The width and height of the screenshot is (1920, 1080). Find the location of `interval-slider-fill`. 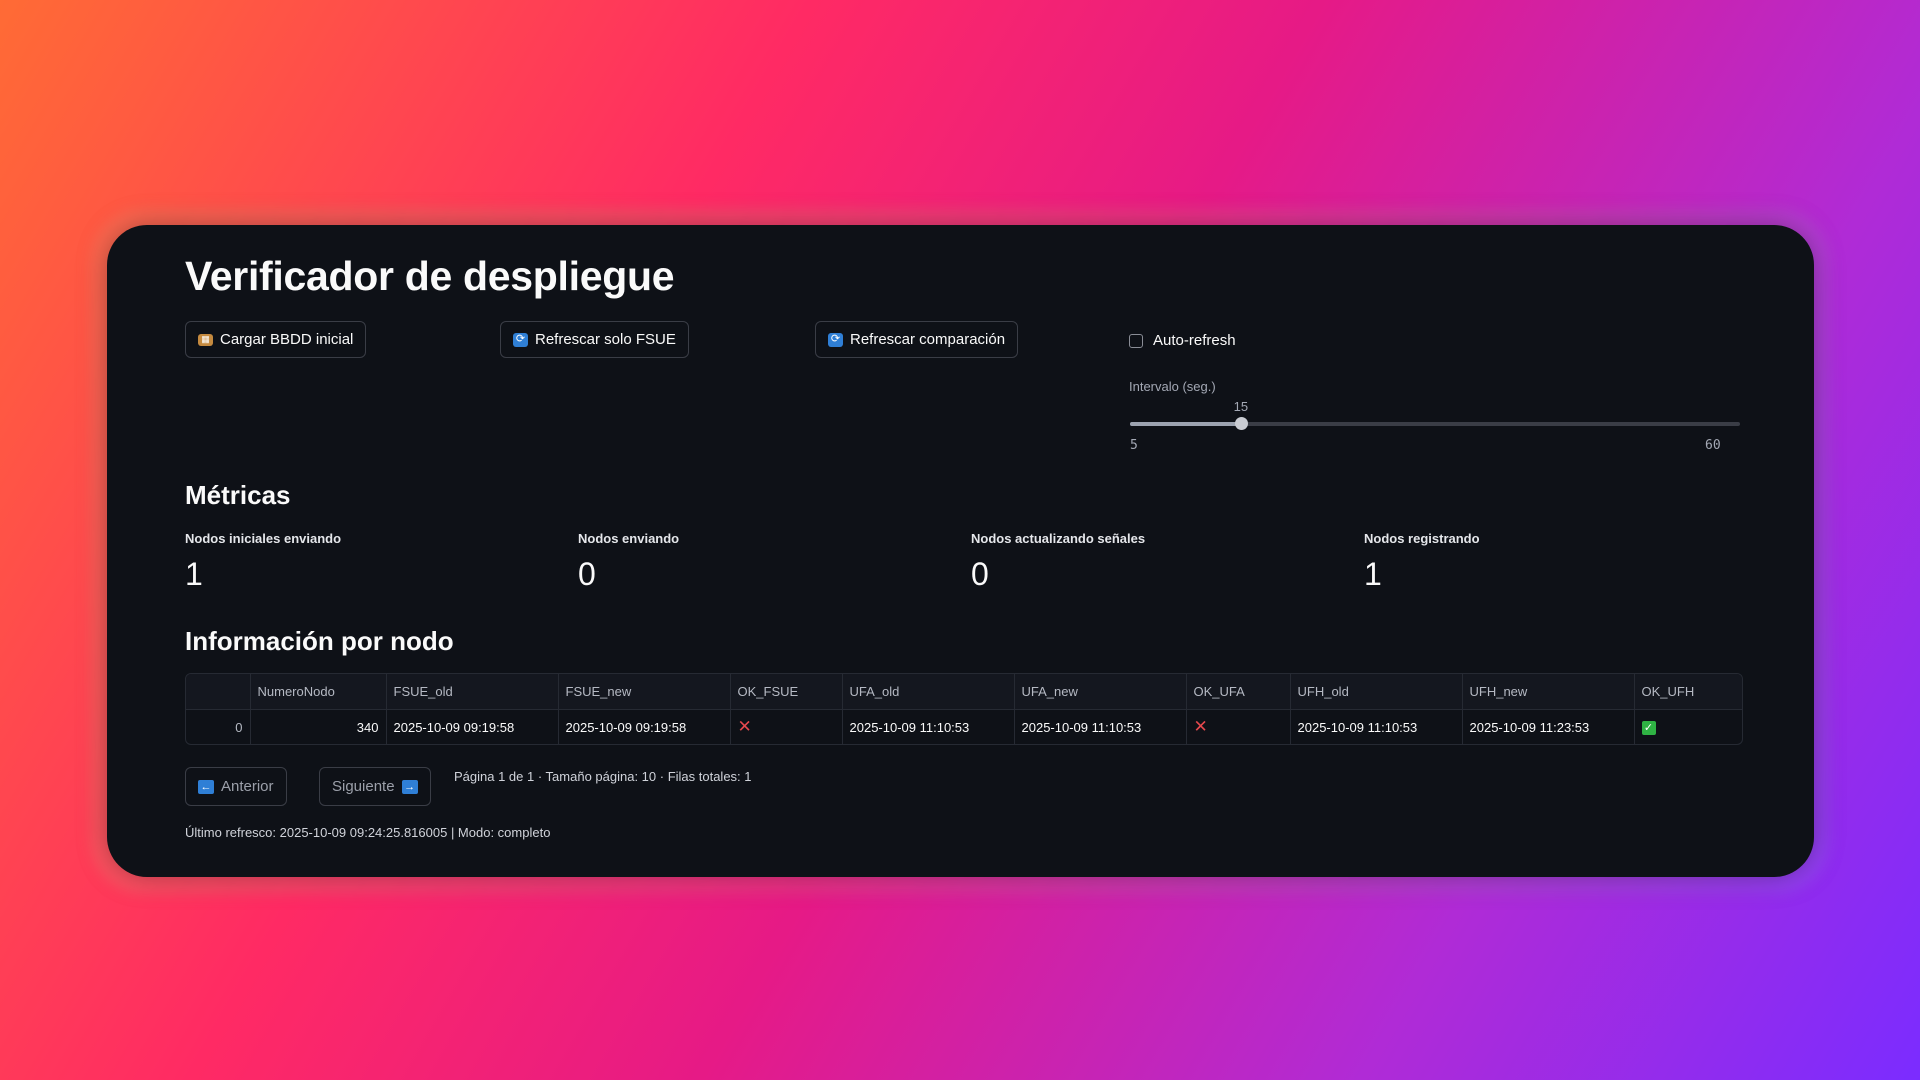

interval-slider-fill is located at coordinates (1185, 424).